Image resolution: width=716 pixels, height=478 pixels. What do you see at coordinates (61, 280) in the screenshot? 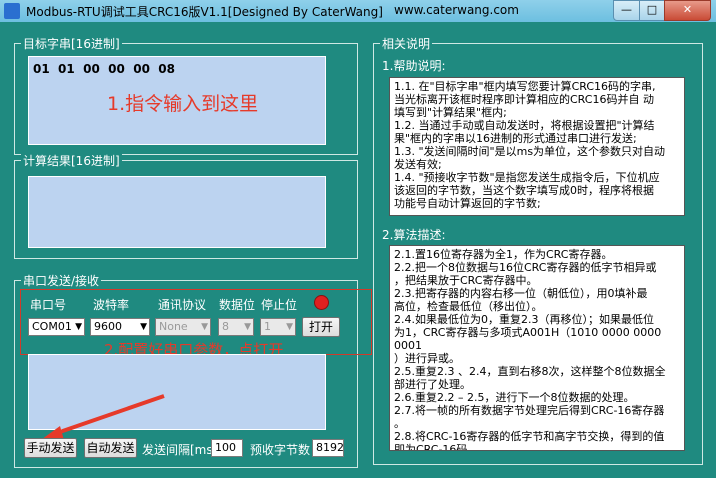
I see `serial-legend: 串口发送/接收` at bounding box center [61, 280].